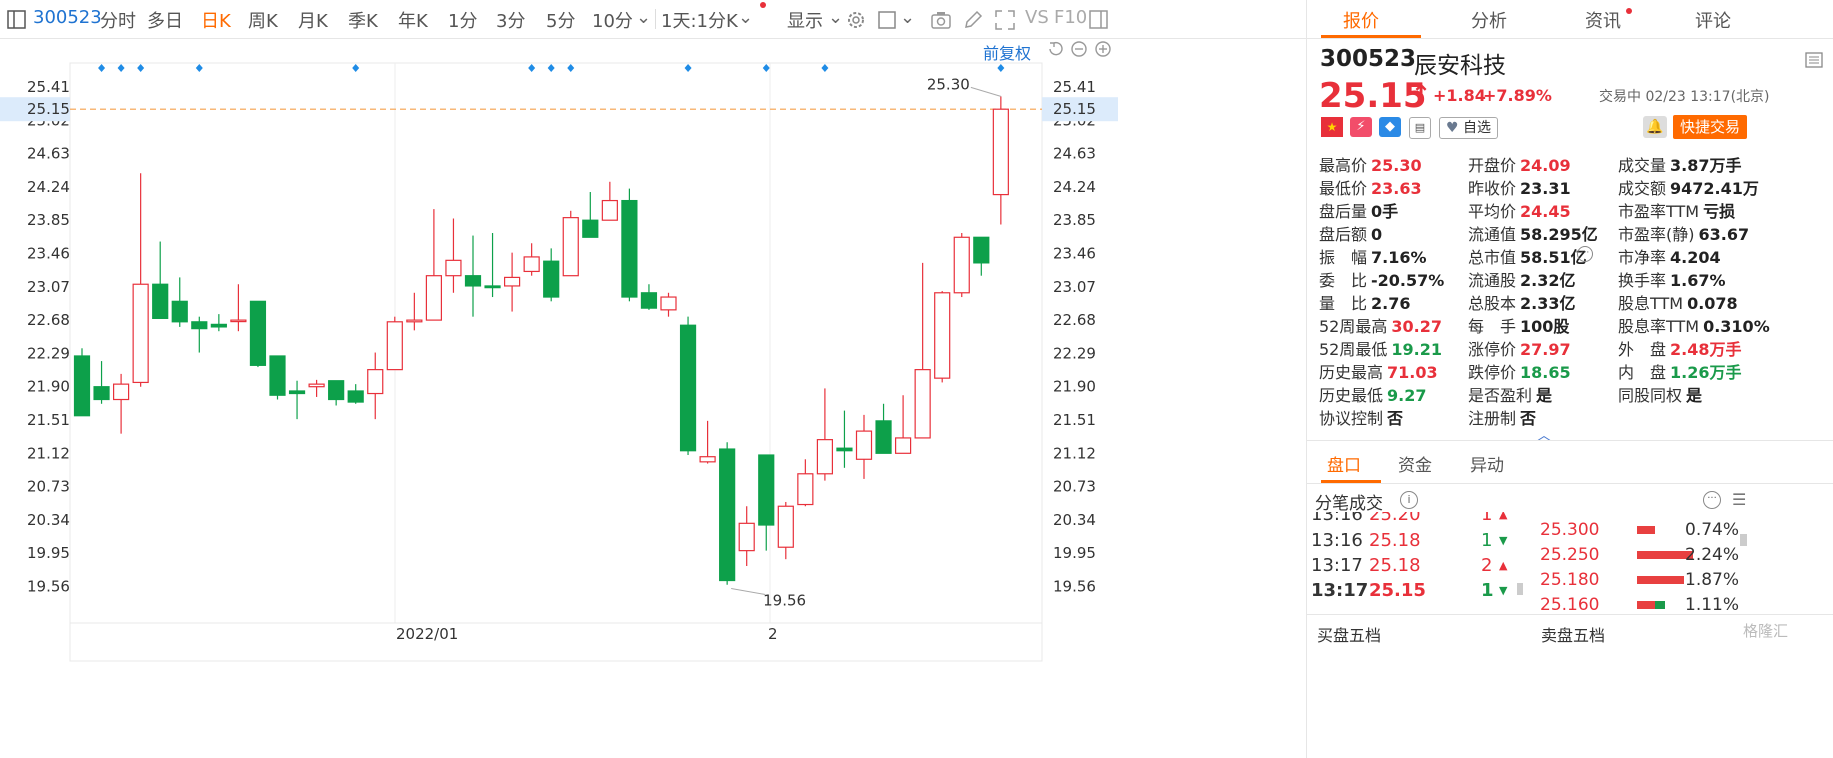 This screenshot has width=1833, height=758. What do you see at coordinates (1070, 17) in the screenshot?
I see `f10-button: F10` at bounding box center [1070, 17].